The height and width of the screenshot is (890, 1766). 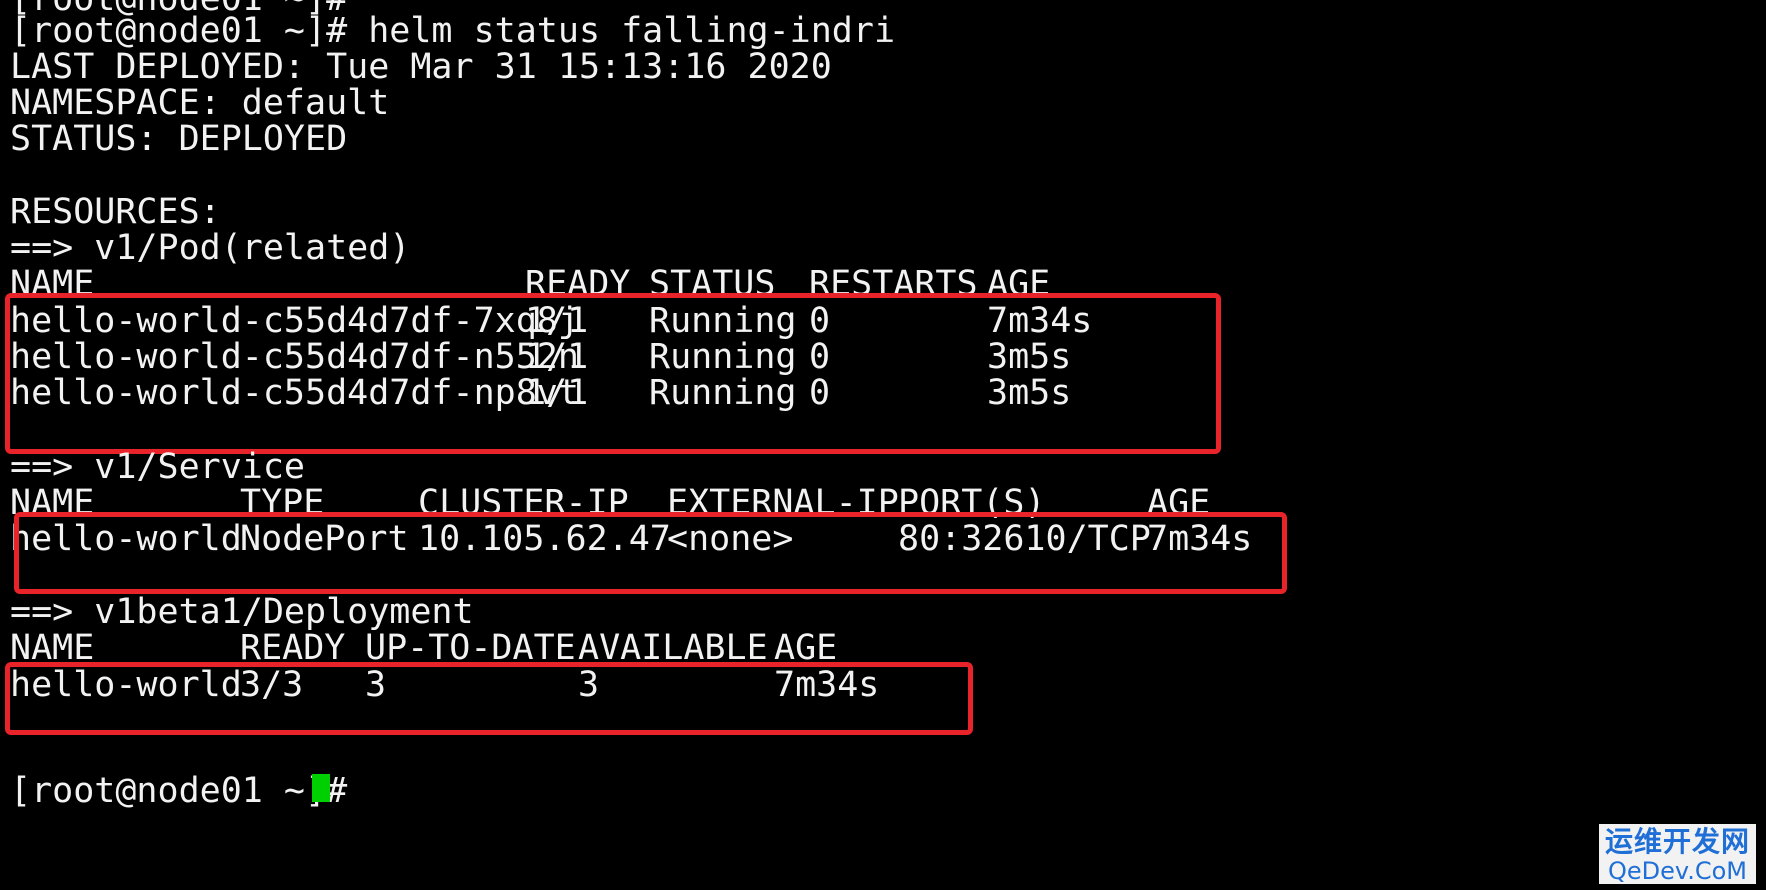 What do you see at coordinates (321, 788) in the screenshot?
I see `terminal-cursor` at bounding box center [321, 788].